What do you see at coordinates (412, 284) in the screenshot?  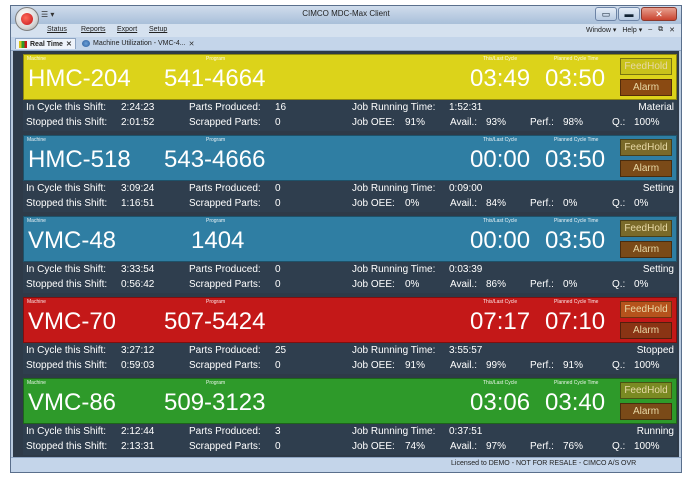 I see `job-oee-value: 0%` at bounding box center [412, 284].